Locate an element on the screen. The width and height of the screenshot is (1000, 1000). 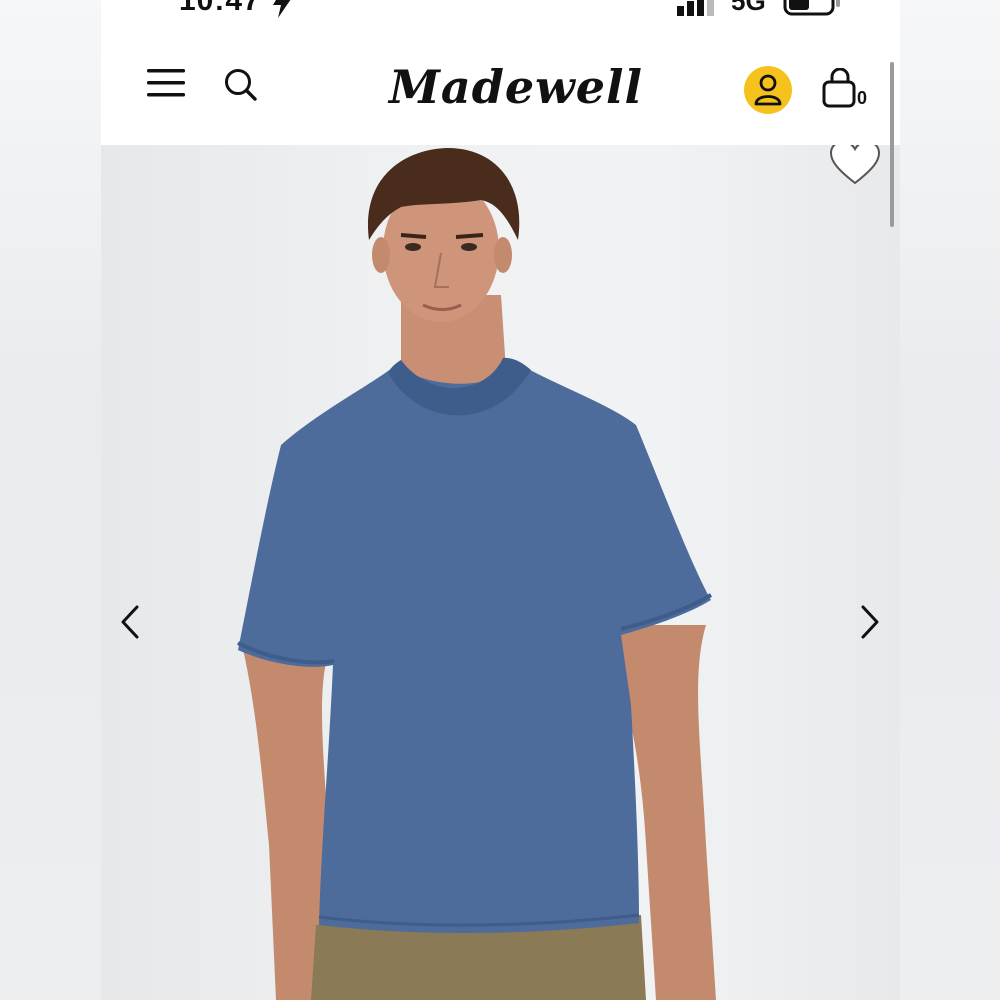
previous-image-button is located at coordinates (130, 622).